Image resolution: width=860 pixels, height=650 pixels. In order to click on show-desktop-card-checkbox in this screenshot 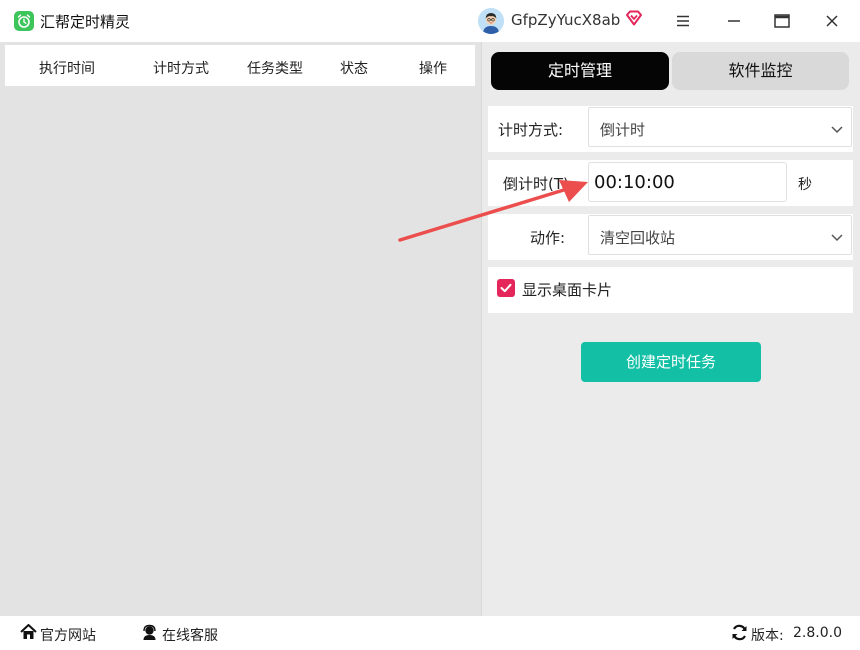, I will do `click(506, 288)`.